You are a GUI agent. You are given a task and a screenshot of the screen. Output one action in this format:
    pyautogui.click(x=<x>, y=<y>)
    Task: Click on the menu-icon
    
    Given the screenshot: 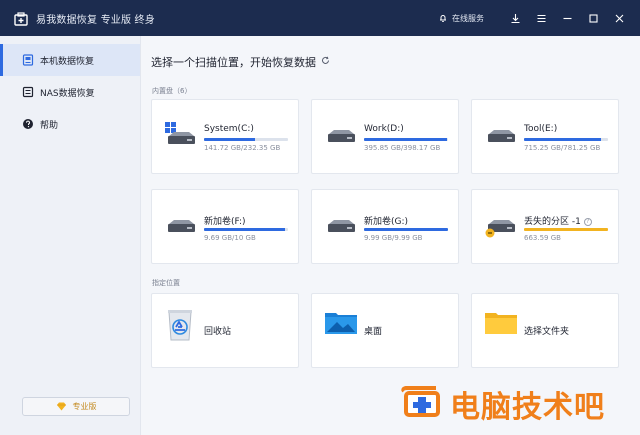 What is the action you would take?
    pyautogui.click(x=541, y=18)
    